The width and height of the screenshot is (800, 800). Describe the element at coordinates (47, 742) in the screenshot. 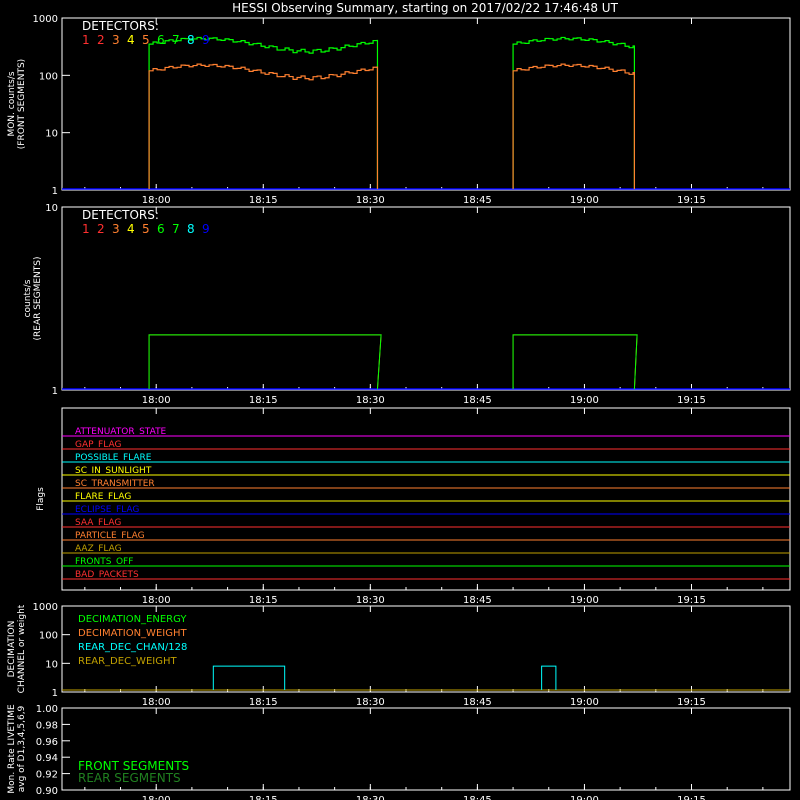

I see `y-tick-label: 0.96` at that location.